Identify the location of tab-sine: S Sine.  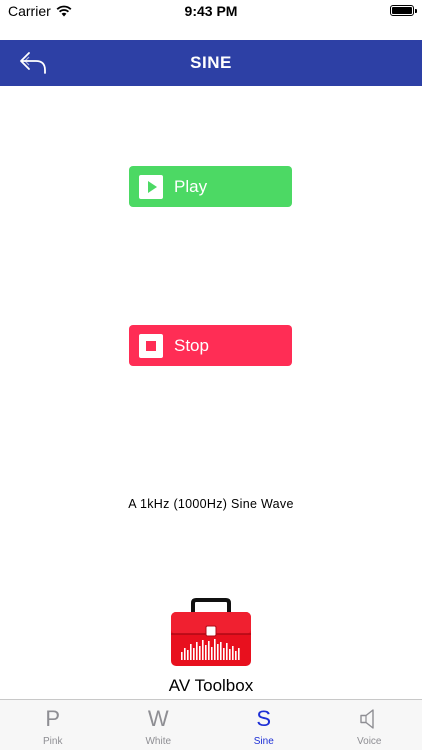
(264, 725).